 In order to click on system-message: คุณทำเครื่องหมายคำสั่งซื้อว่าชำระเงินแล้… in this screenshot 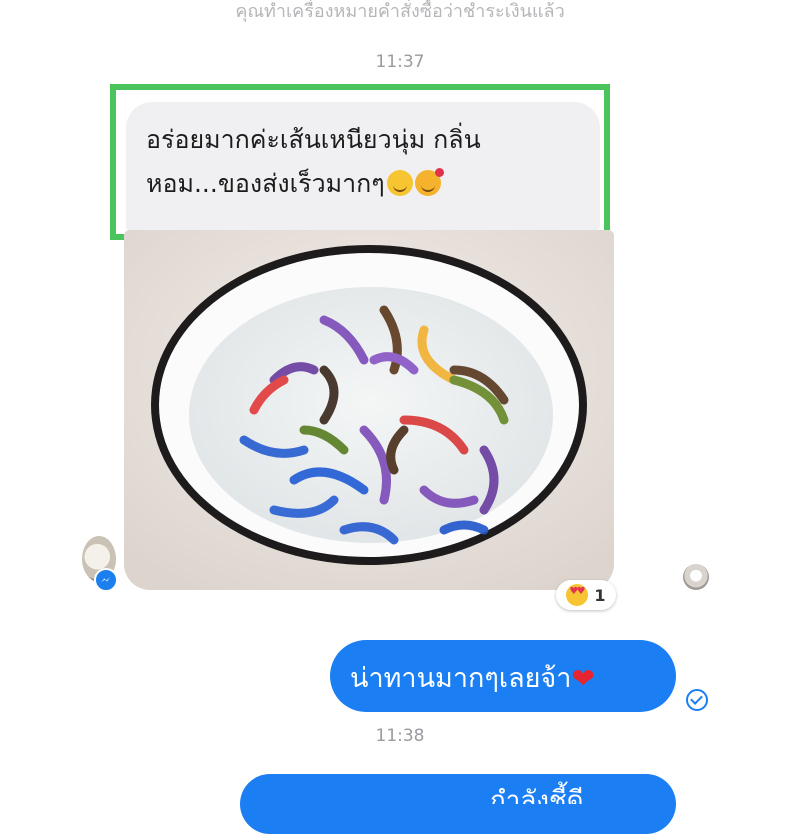, I will do `click(400, 11)`.